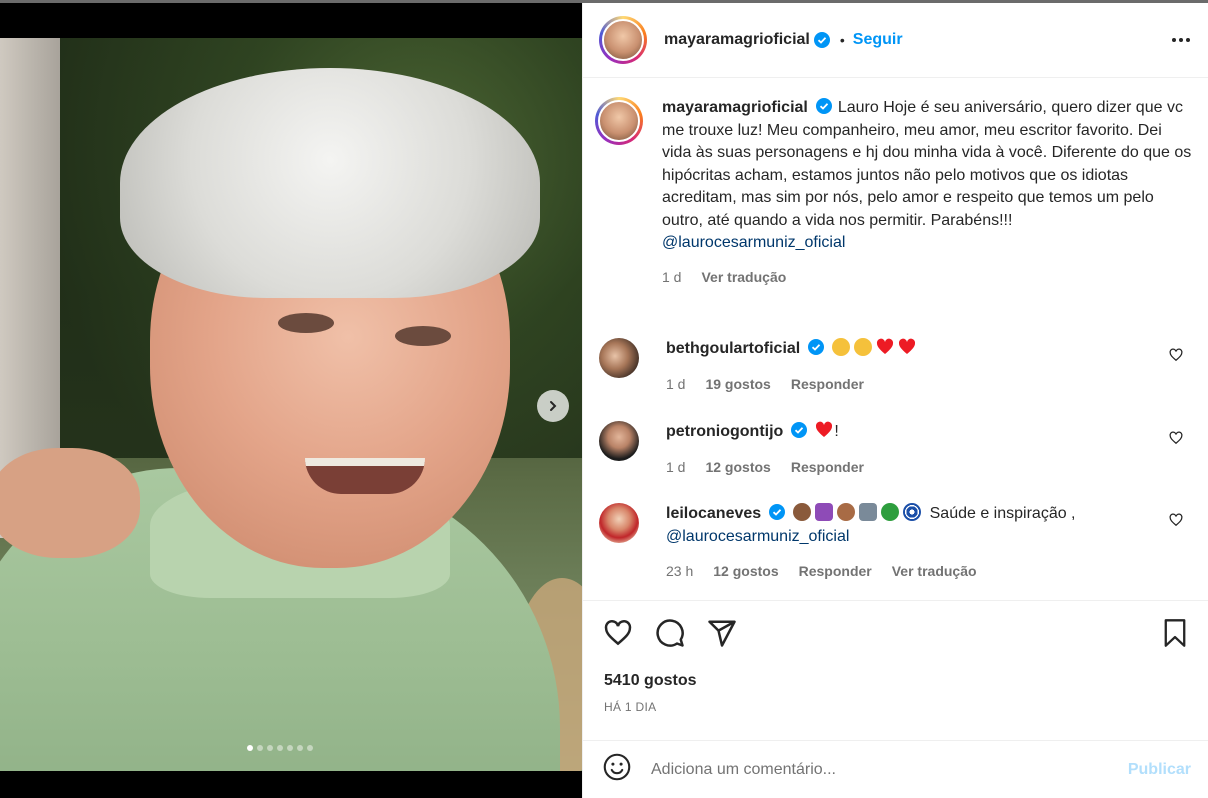 The height and width of the screenshot is (798, 1208). I want to click on chevron-right-icon, so click(553, 406).